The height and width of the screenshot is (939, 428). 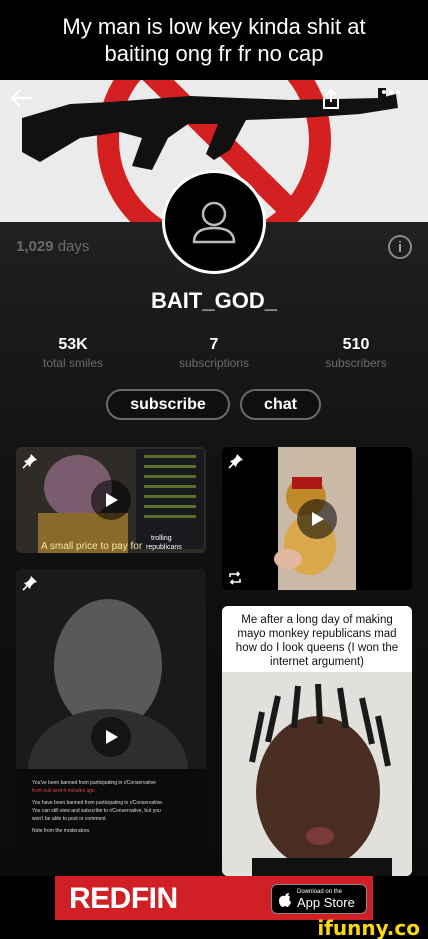 What do you see at coordinates (214, 927) in the screenshot?
I see `footer: ifunny.co` at bounding box center [214, 927].